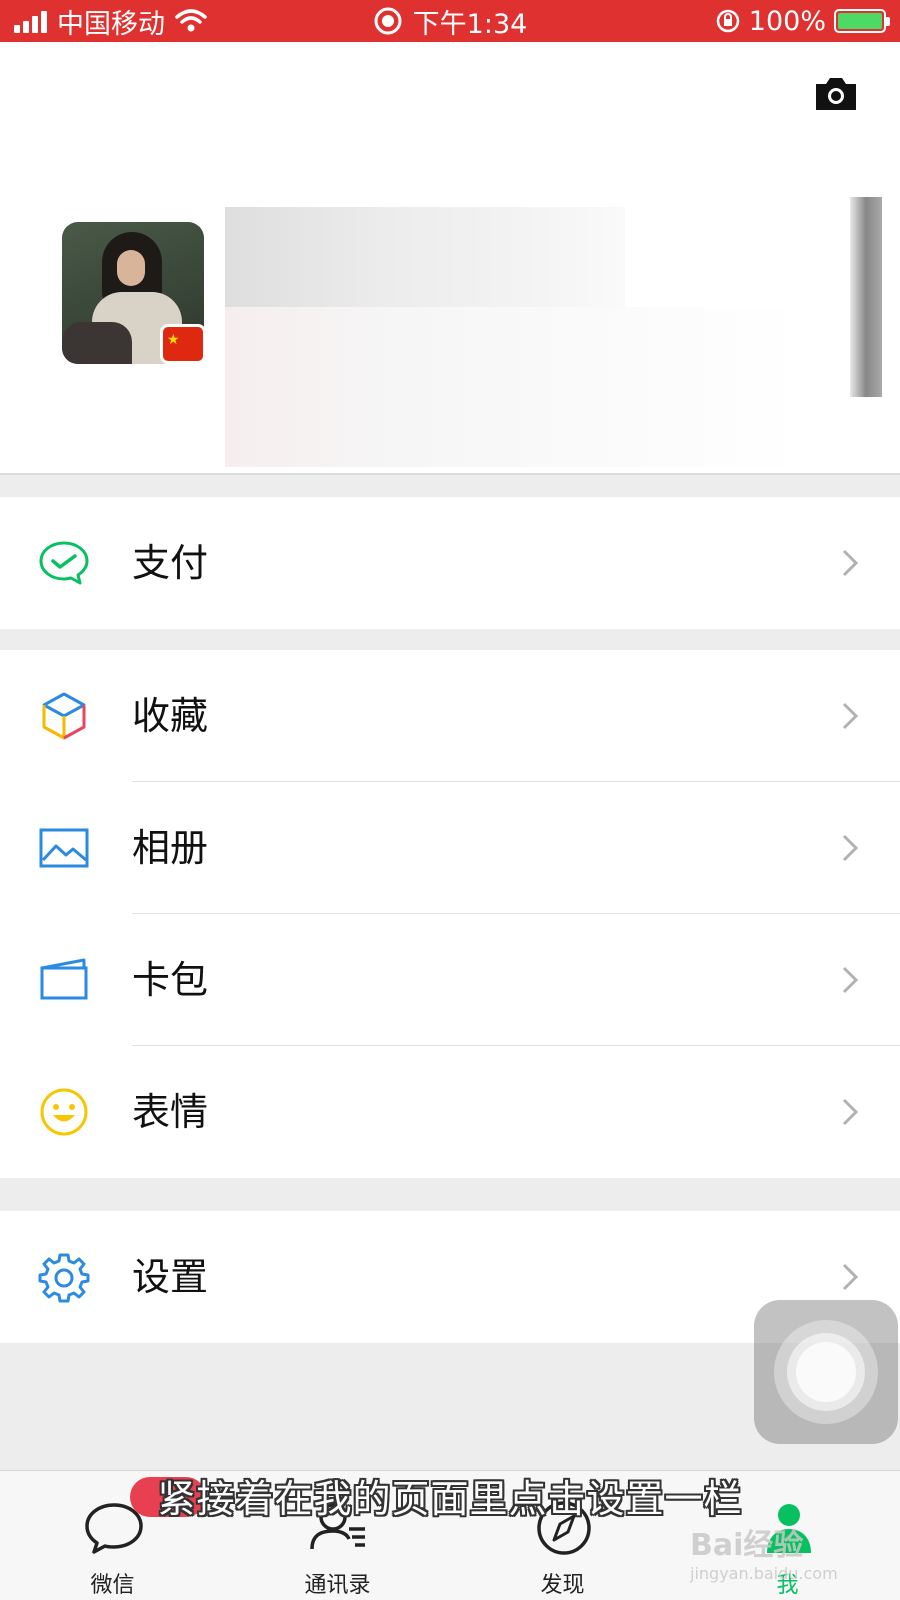 The image size is (900, 1600). I want to click on menu-group-pay: 支付, so click(450, 563).